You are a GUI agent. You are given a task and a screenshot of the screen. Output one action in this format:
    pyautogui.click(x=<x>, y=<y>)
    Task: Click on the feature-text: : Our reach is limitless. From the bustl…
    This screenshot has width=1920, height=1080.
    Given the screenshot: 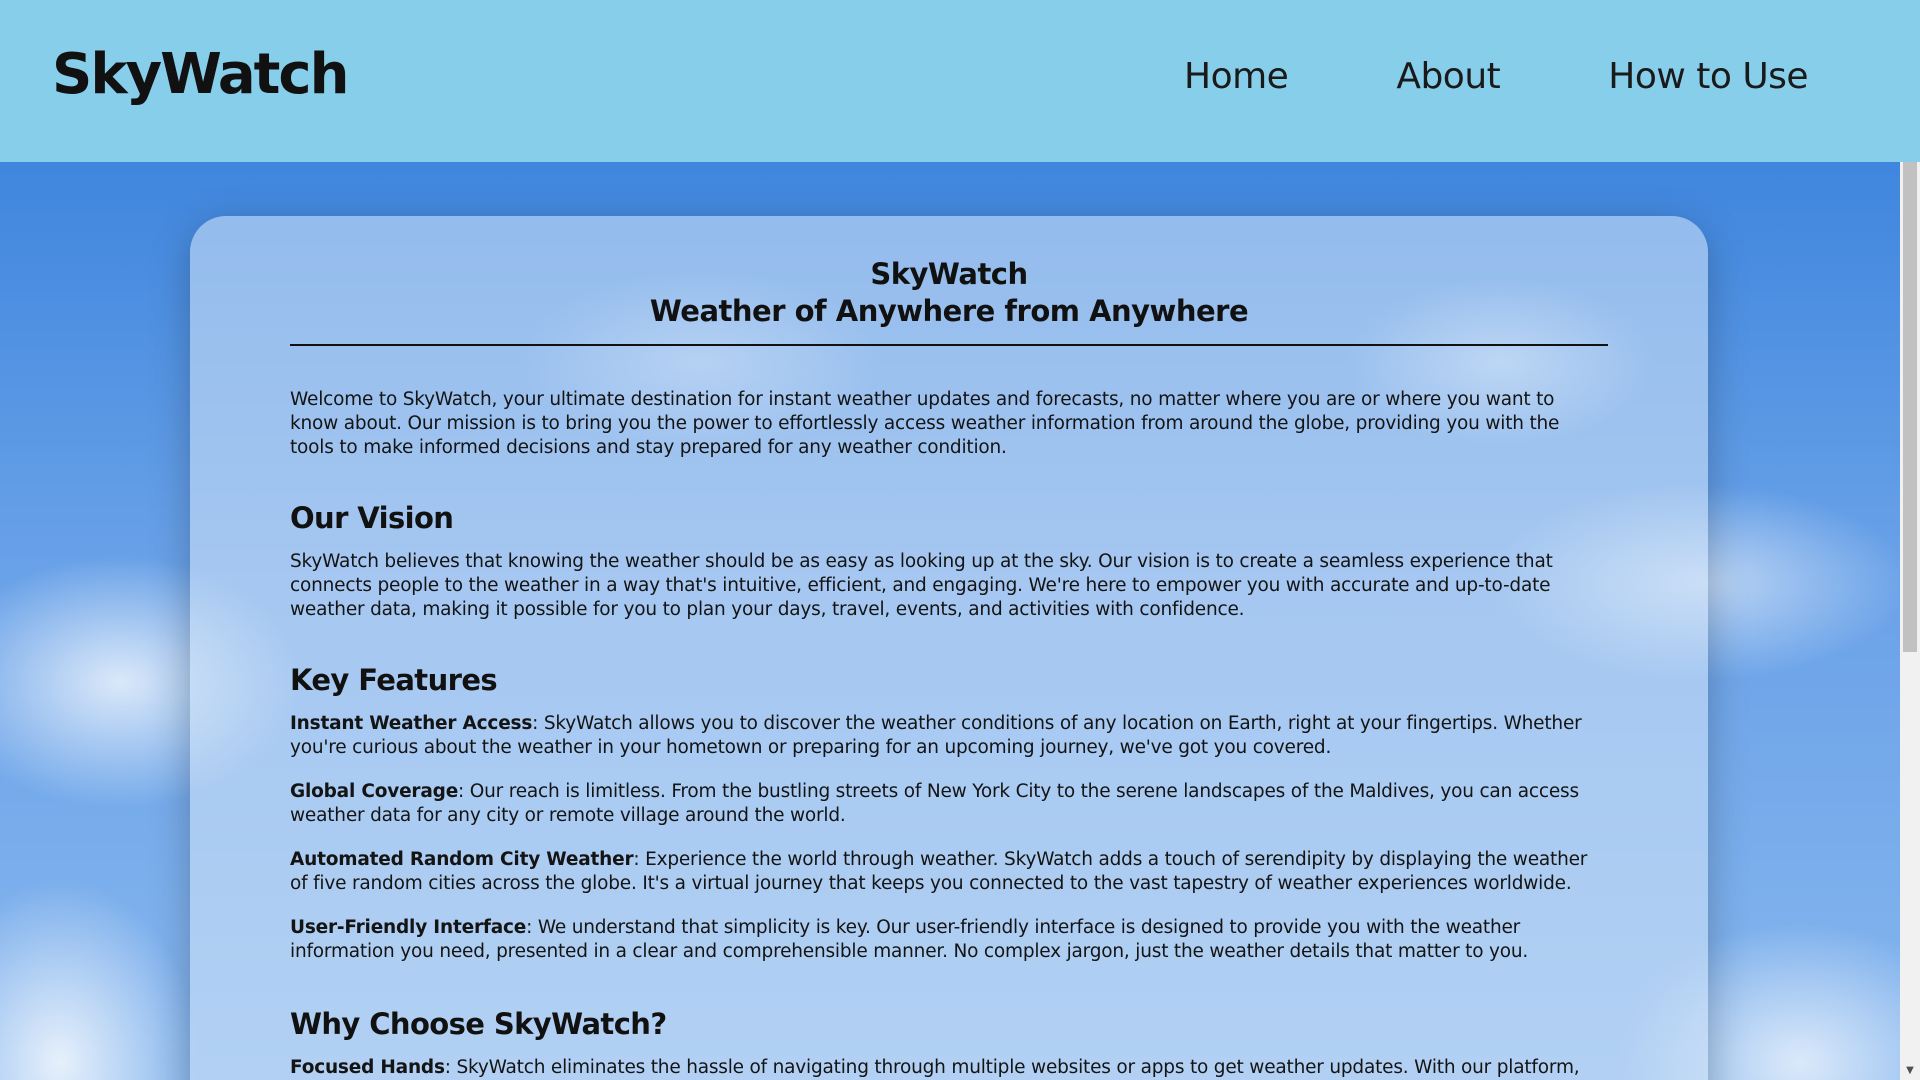 What is the action you would take?
    pyautogui.click(x=934, y=803)
    